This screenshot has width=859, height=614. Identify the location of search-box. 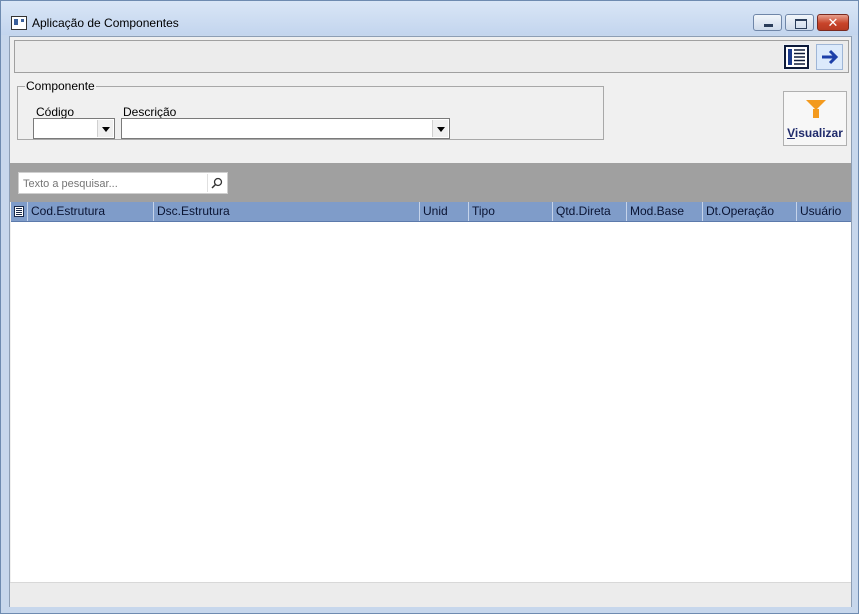
(123, 183).